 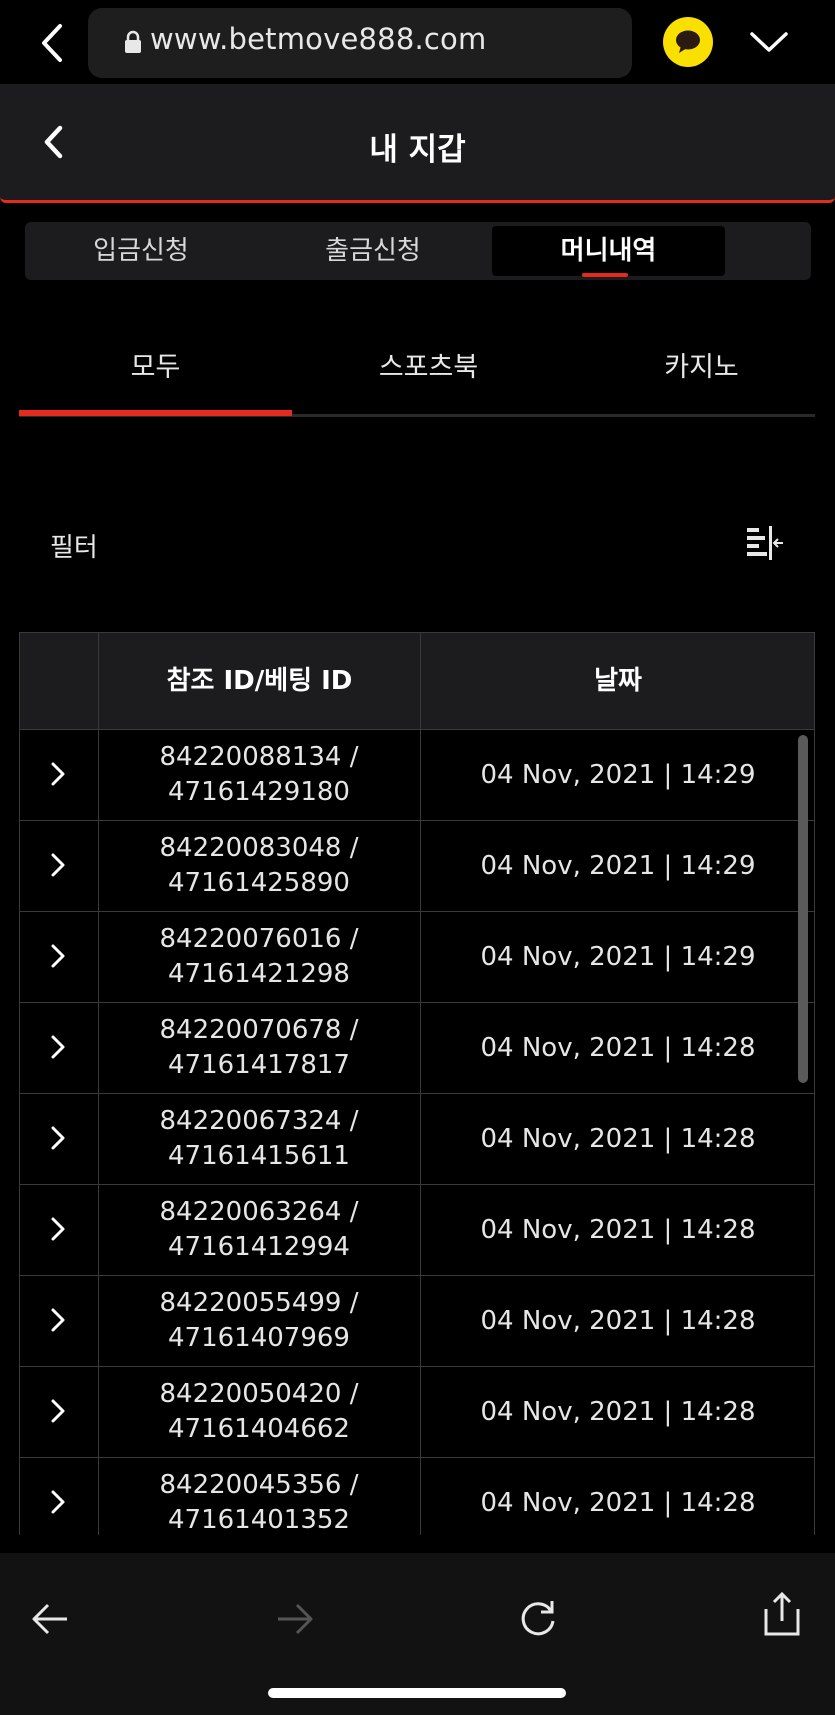 I want to click on column-header-ref-id: 참조 ID/베팅 ID, so click(x=259, y=681).